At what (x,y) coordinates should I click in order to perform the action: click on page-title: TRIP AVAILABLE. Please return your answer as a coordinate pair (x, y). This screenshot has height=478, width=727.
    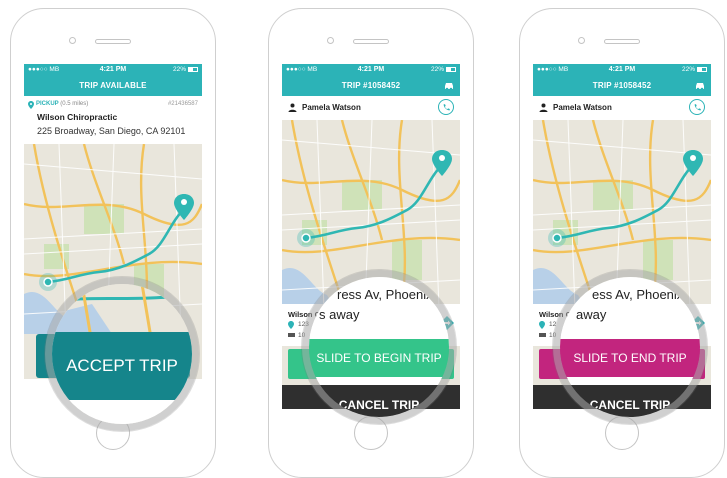
    Looking at the image, I should click on (113, 86).